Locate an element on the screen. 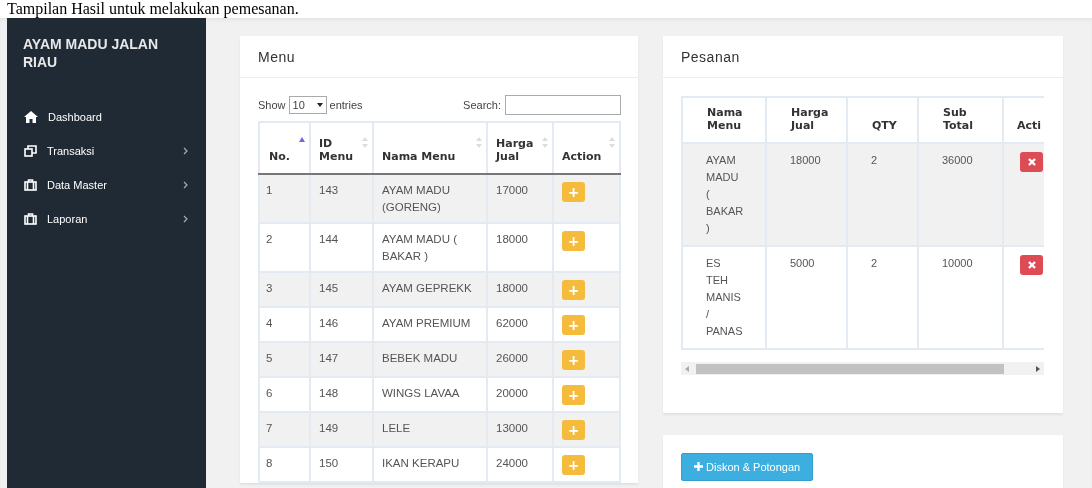  scroll-left-icon is located at coordinates (687, 368).